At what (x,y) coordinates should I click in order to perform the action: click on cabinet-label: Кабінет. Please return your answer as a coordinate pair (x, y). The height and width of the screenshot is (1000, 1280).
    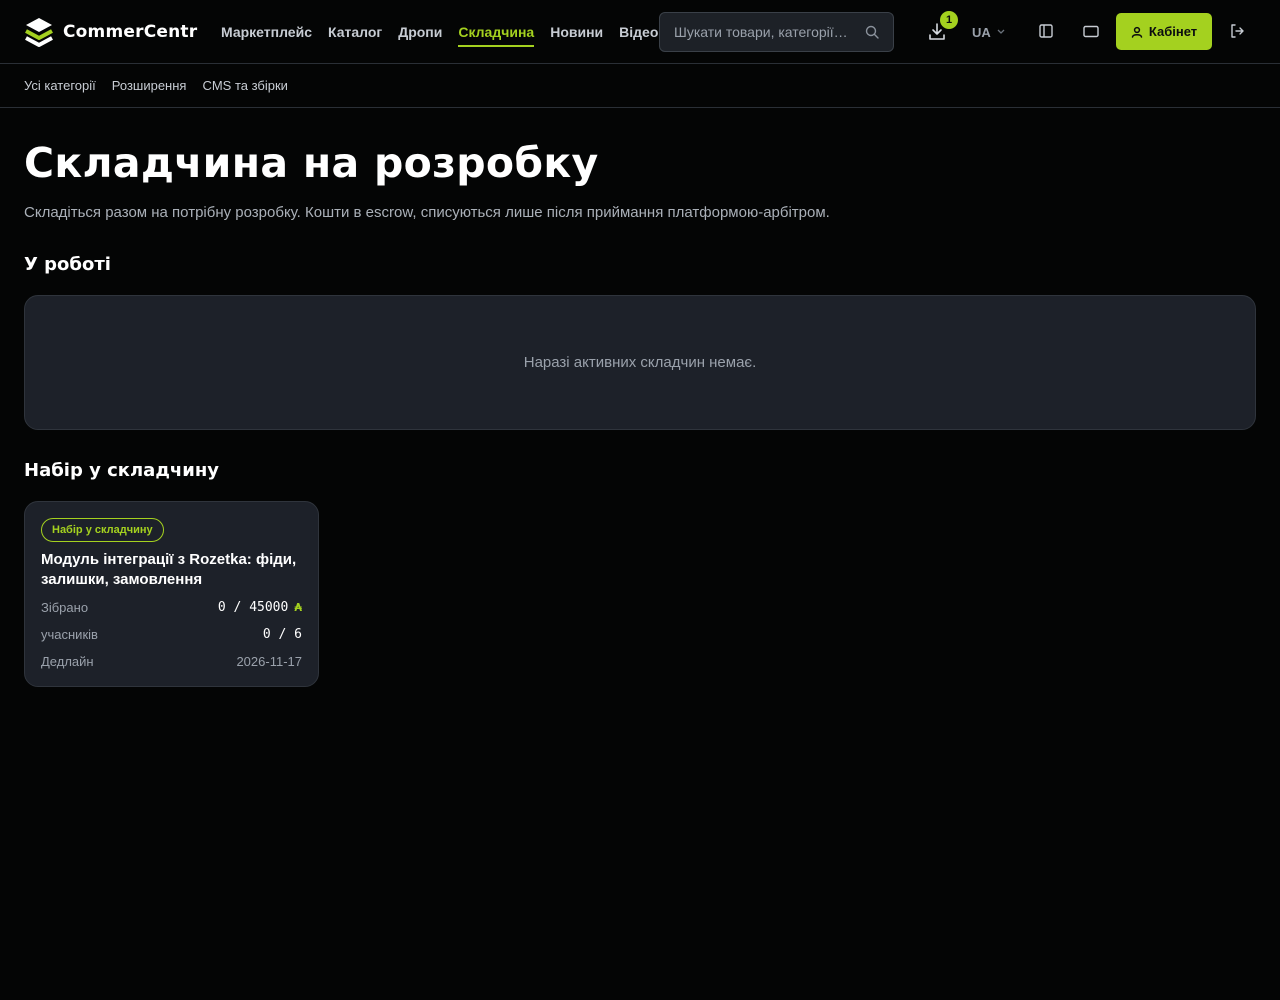
    Looking at the image, I should click on (1173, 31).